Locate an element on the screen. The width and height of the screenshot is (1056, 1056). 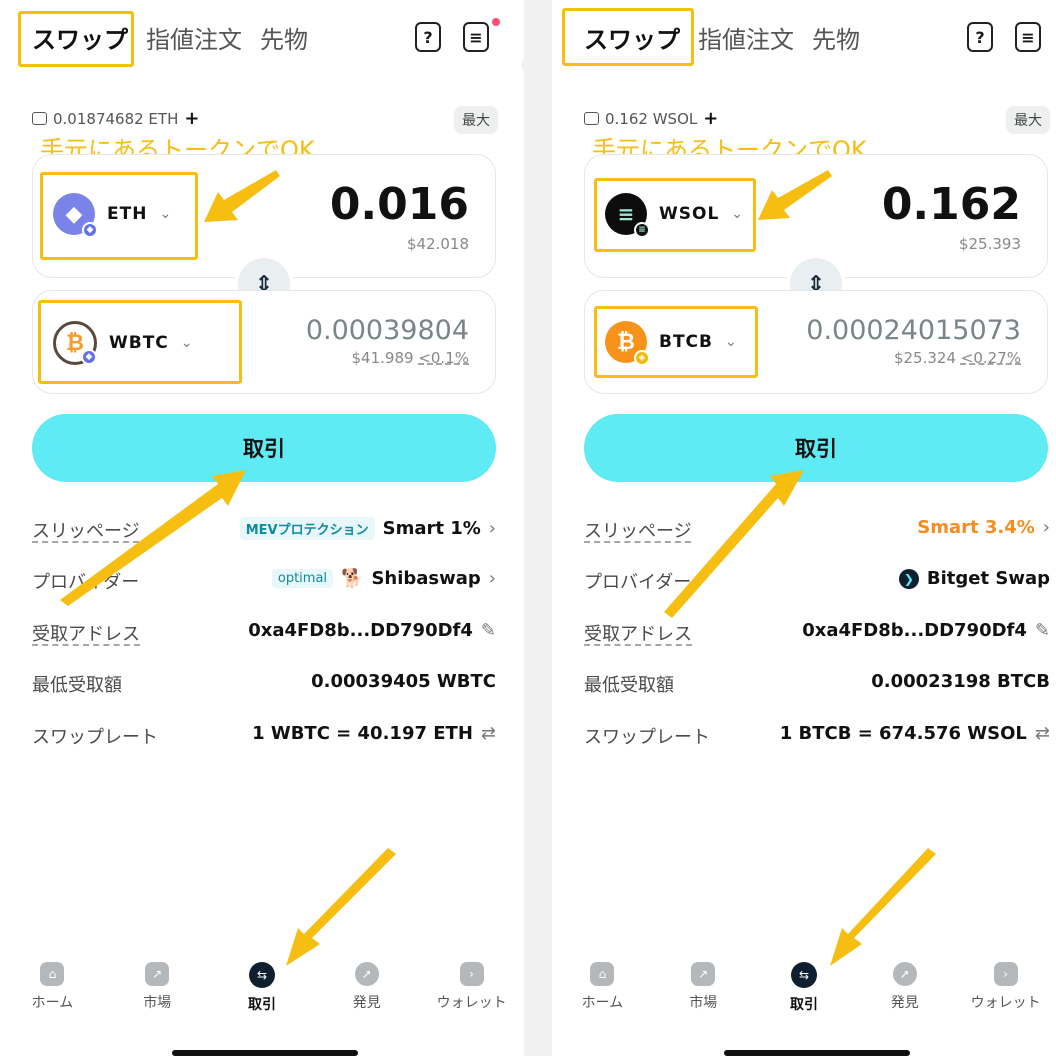
balance-value: 0.01874682 ETH is located at coordinates (116, 118).